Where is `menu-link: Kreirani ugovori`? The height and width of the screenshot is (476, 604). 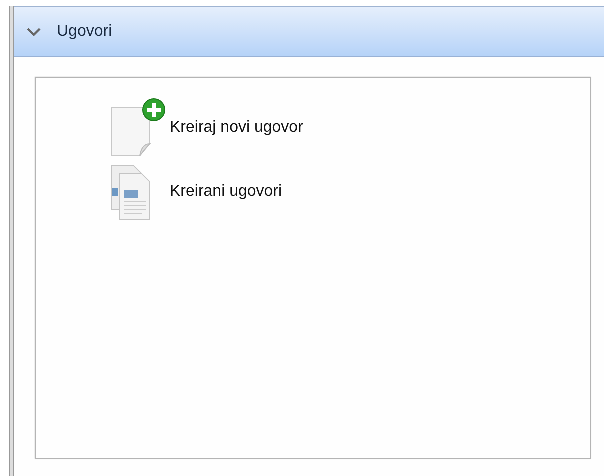 menu-link: Kreirani ugovori is located at coordinates (226, 192).